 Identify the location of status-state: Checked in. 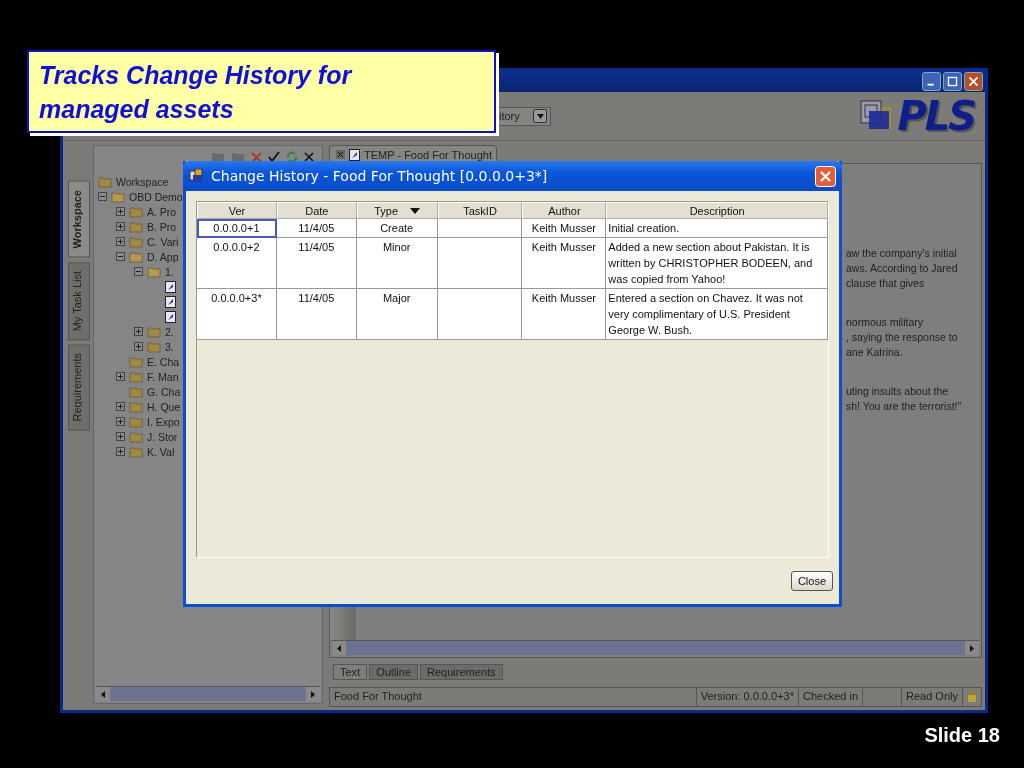
(829, 697).